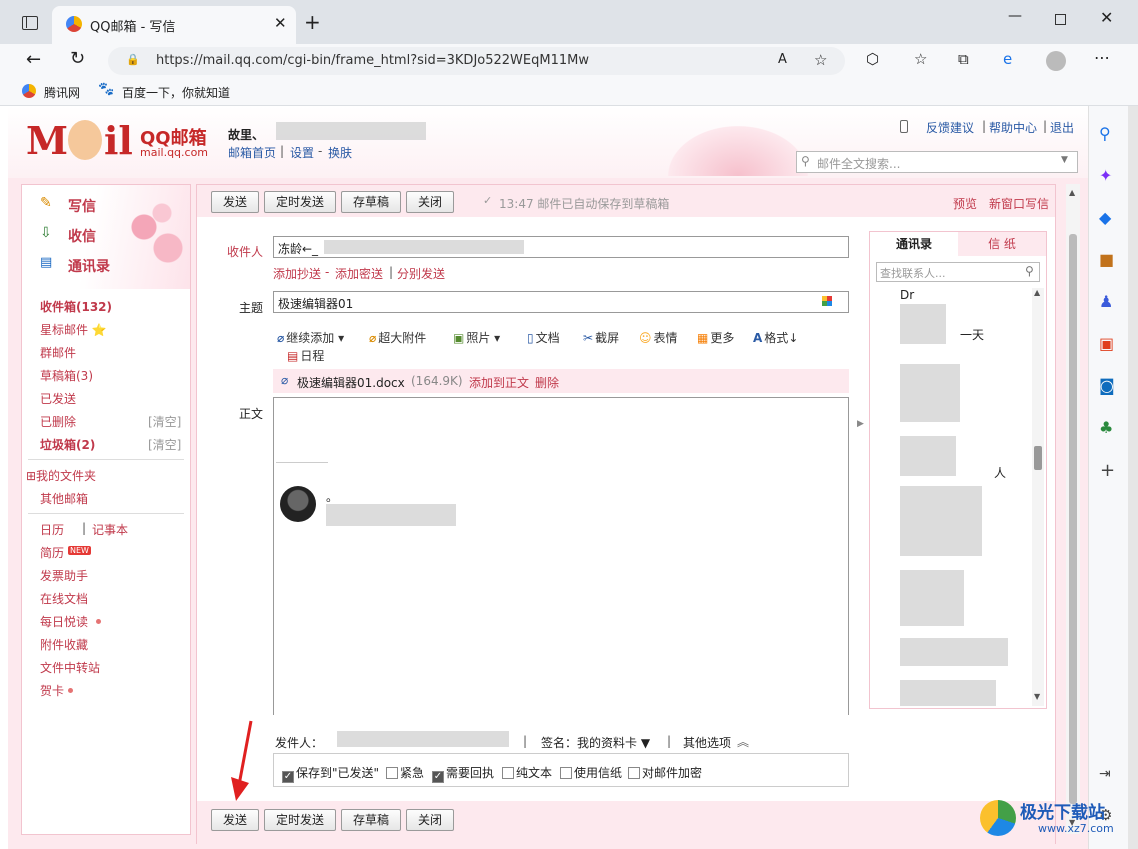 The height and width of the screenshot is (849, 1138). I want to click on search-icon: ⚲, so click(1105, 133).